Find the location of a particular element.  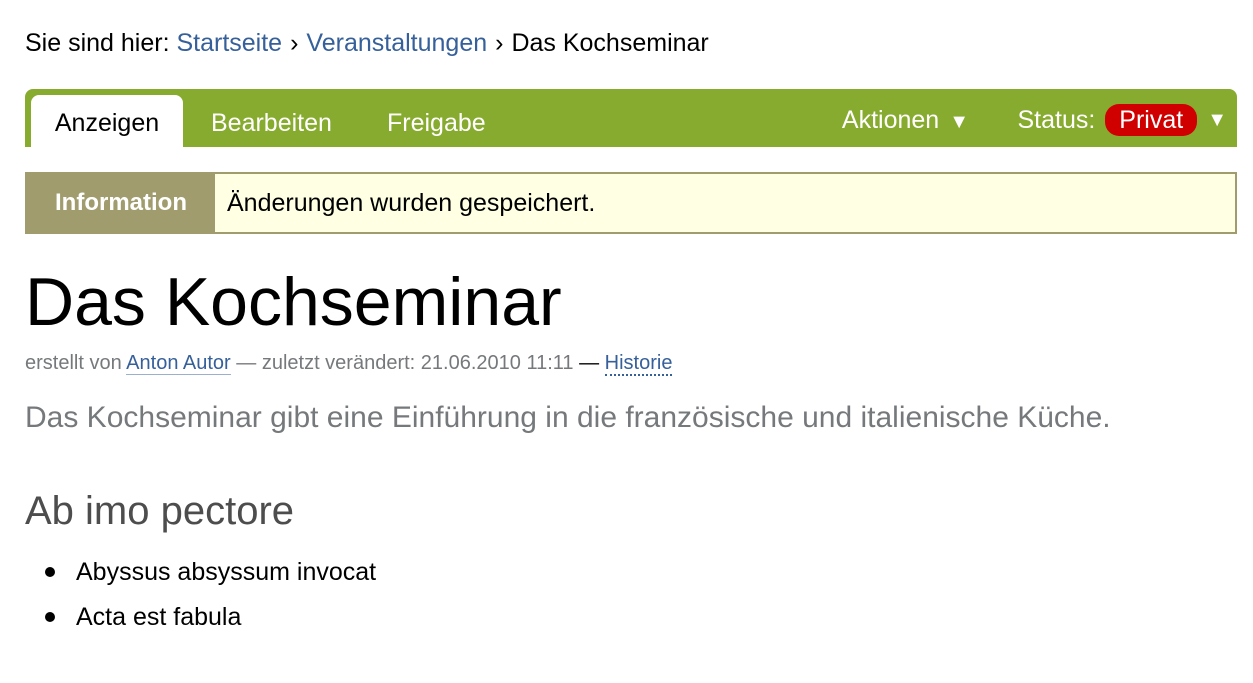

breadcrumb-current: Das Kochseminar is located at coordinates (610, 43).